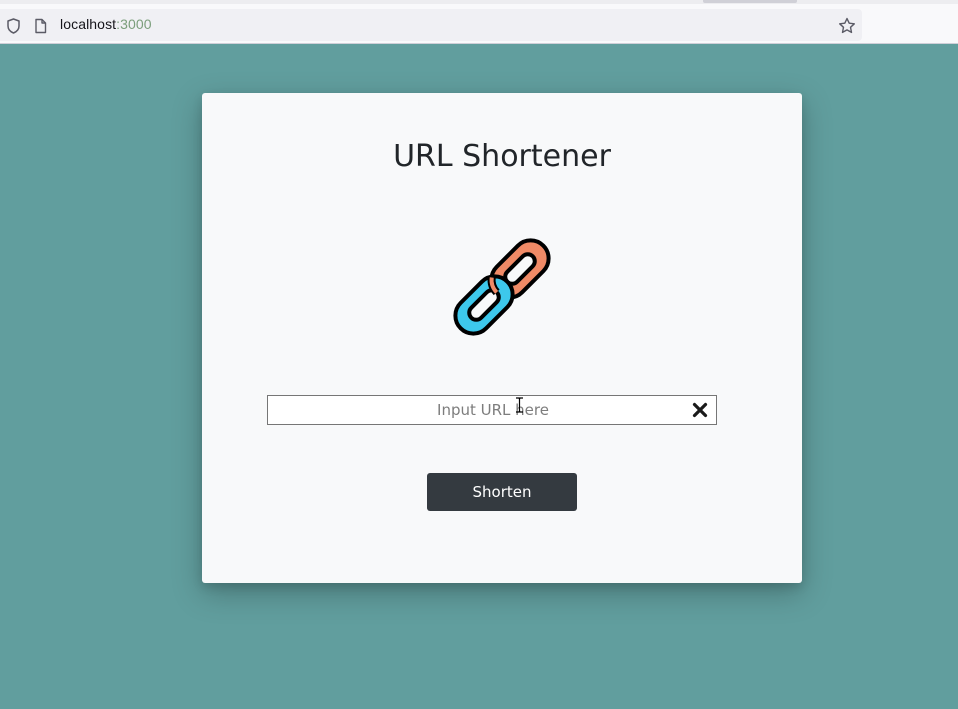 The height and width of the screenshot is (709, 958). I want to click on url-input, so click(478, 410).